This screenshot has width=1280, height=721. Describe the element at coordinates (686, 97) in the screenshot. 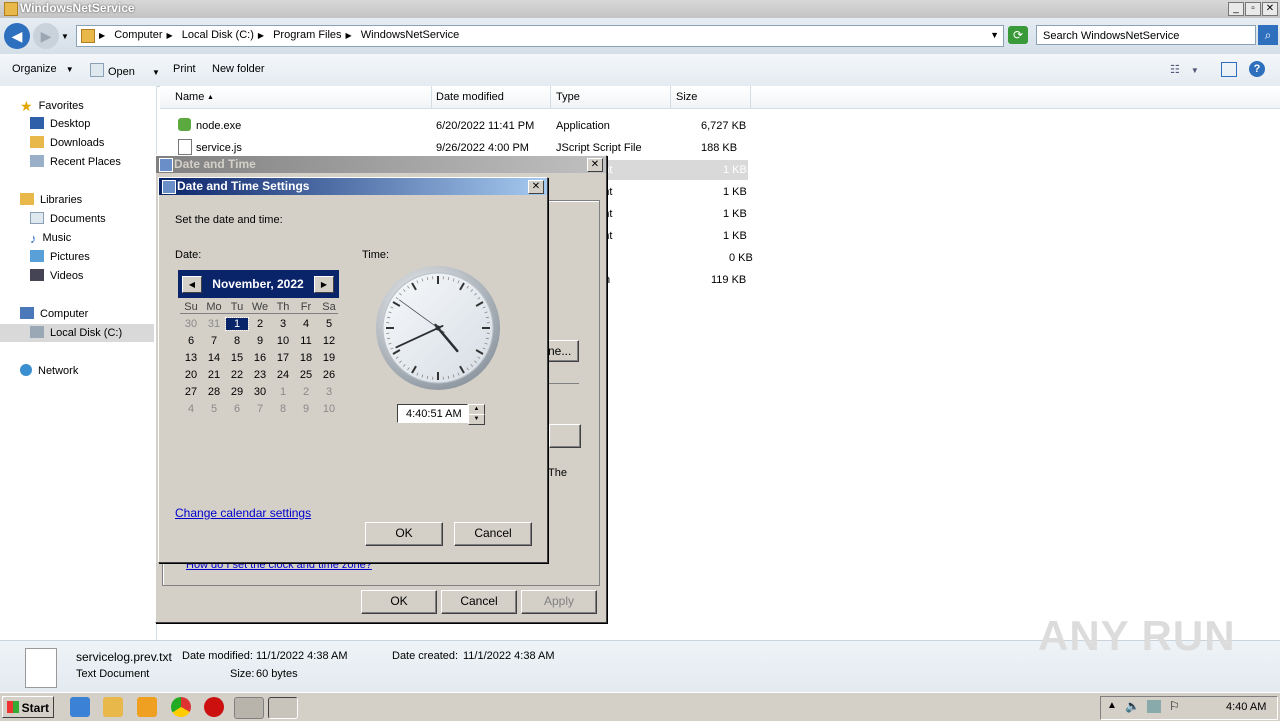

I see `column-size: Size` at that location.